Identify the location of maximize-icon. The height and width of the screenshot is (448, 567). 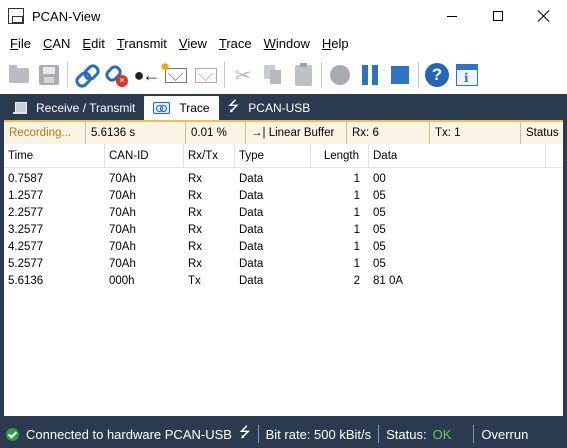
(498, 16).